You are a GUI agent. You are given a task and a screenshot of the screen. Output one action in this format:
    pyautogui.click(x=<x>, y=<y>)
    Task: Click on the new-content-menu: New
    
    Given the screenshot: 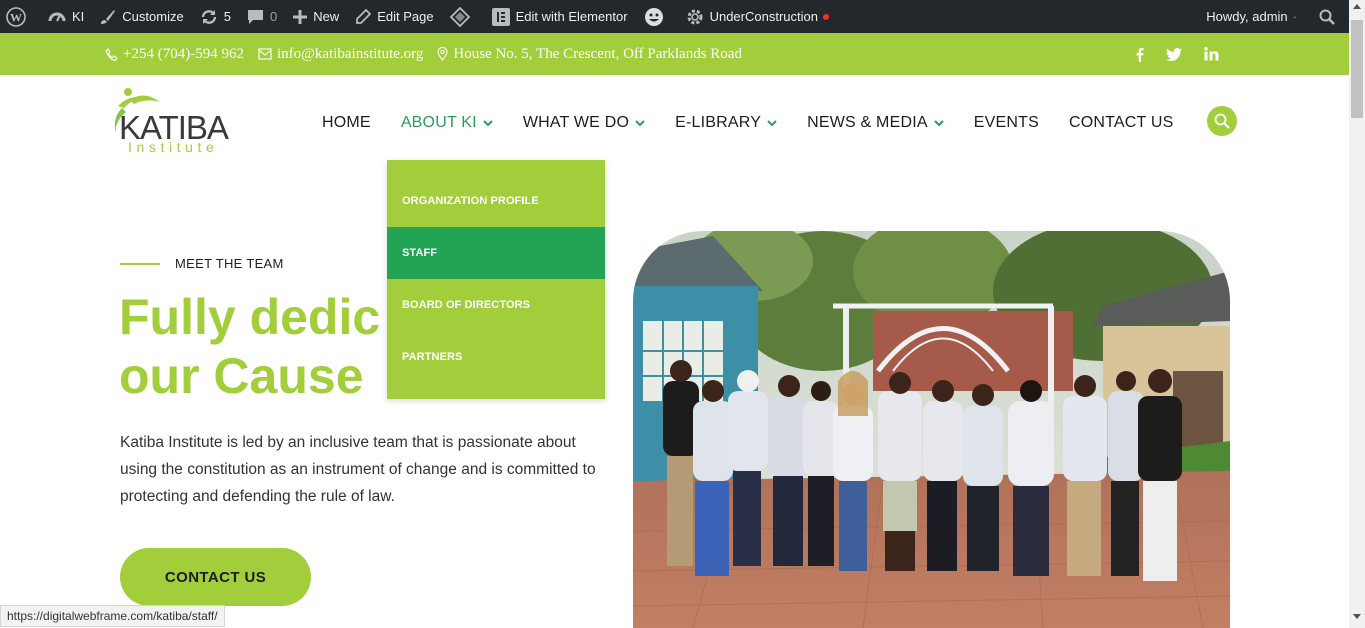 What is the action you would take?
    pyautogui.click(x=316, y=16)
    